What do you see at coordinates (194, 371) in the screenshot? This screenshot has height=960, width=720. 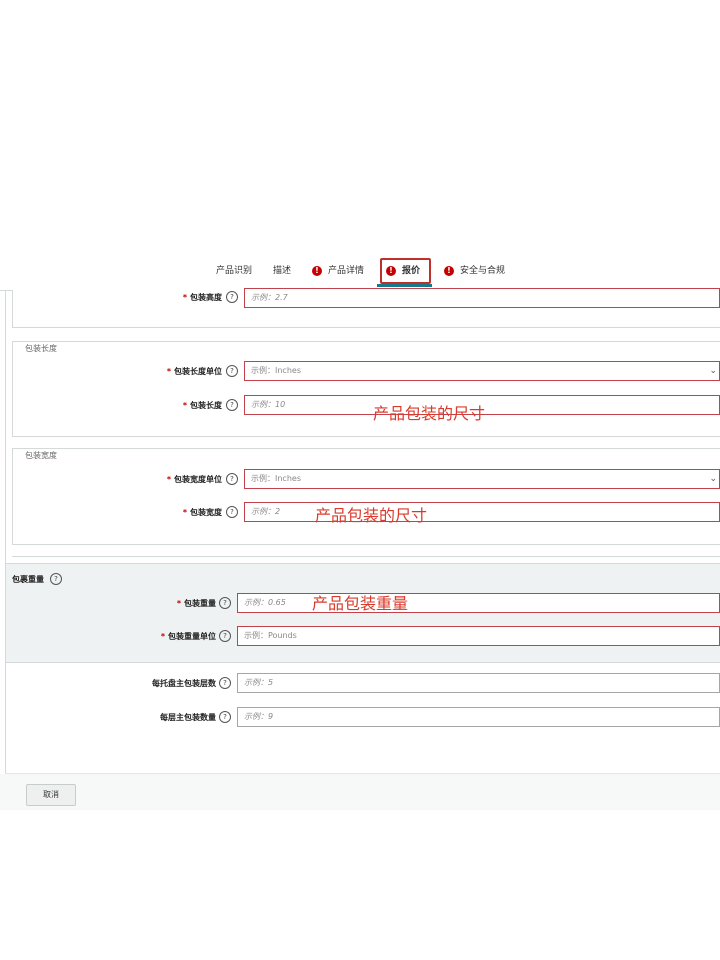 I see `package-length-unit-label: * 包装长度单位` at bounding box center [194, 371].